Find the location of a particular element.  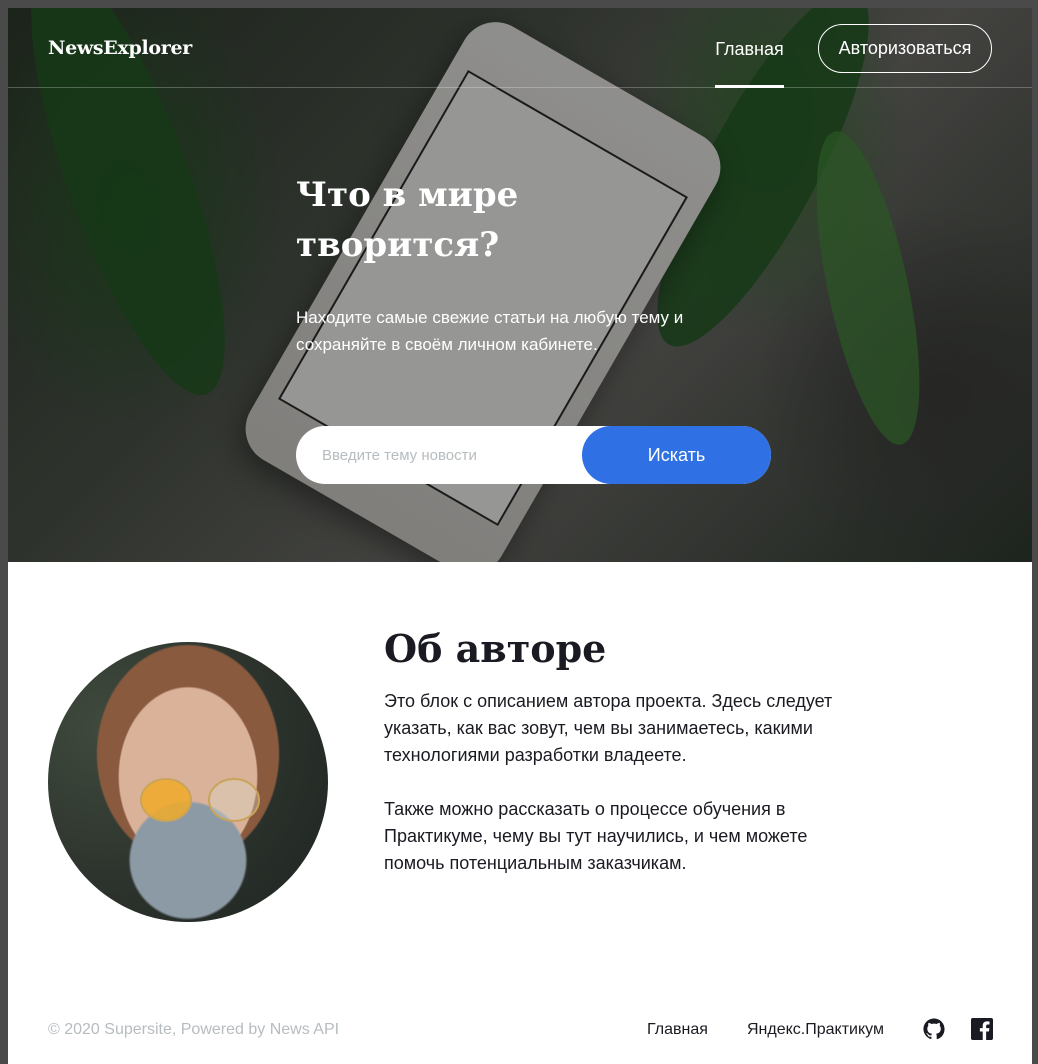

nav-link-home: Главная is located at coordinates (749, 48).